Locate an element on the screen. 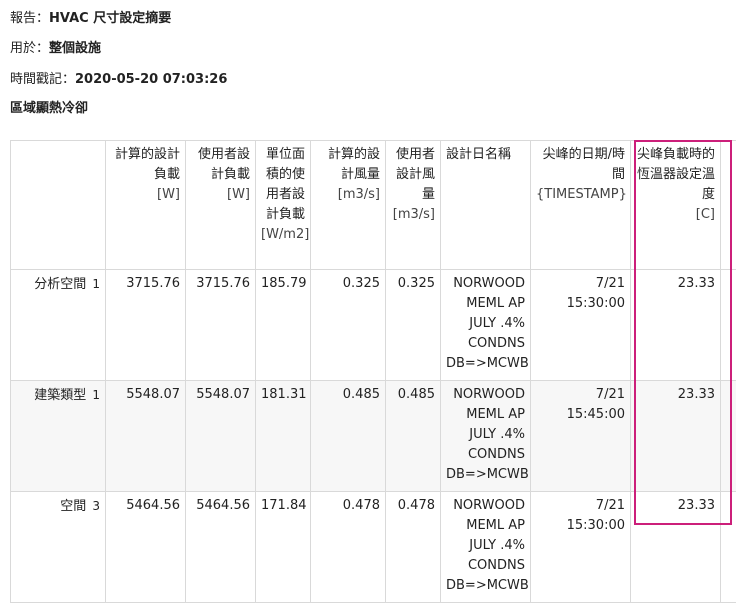 The width and height of the screenshot is (736, 603). column-unit: {TIMESTAMP} is located at coordinates (581, 194).